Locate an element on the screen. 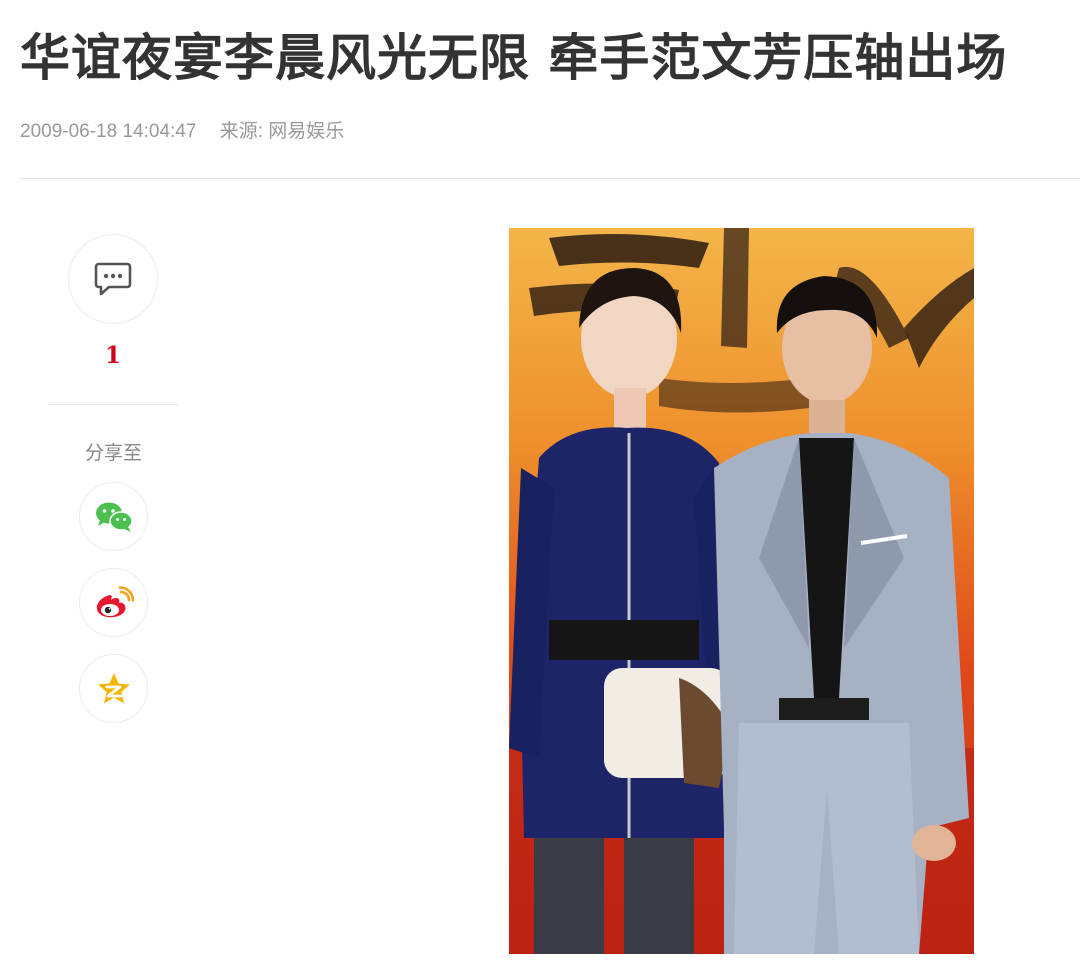 This screenshot has height=967, width=1080. article-source: 来源: 网易娱乐 is located at coordinates (282, 131).